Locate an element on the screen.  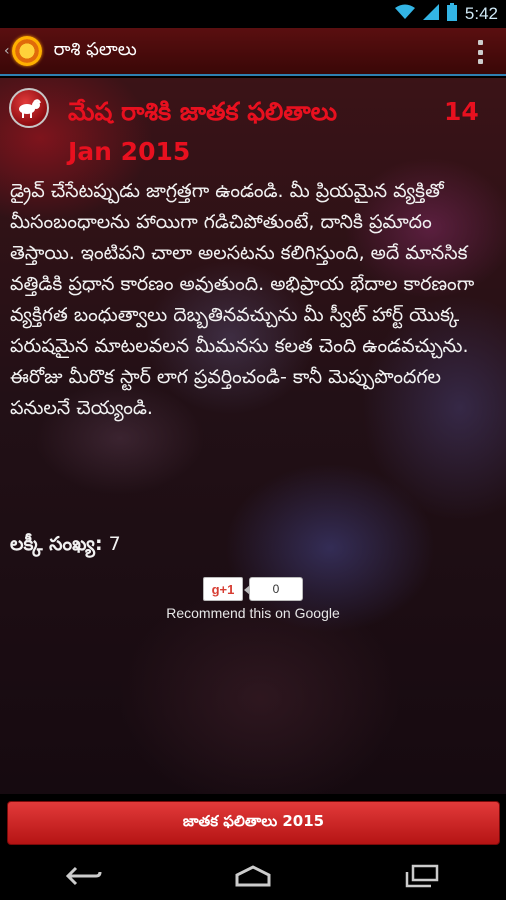
action-bar: ‹ రాశి ఫలాలు is located at coordinates (253, 52).